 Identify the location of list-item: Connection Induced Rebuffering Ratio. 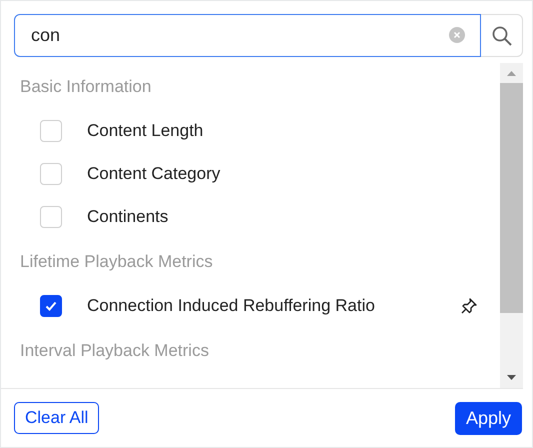
(260, 305).